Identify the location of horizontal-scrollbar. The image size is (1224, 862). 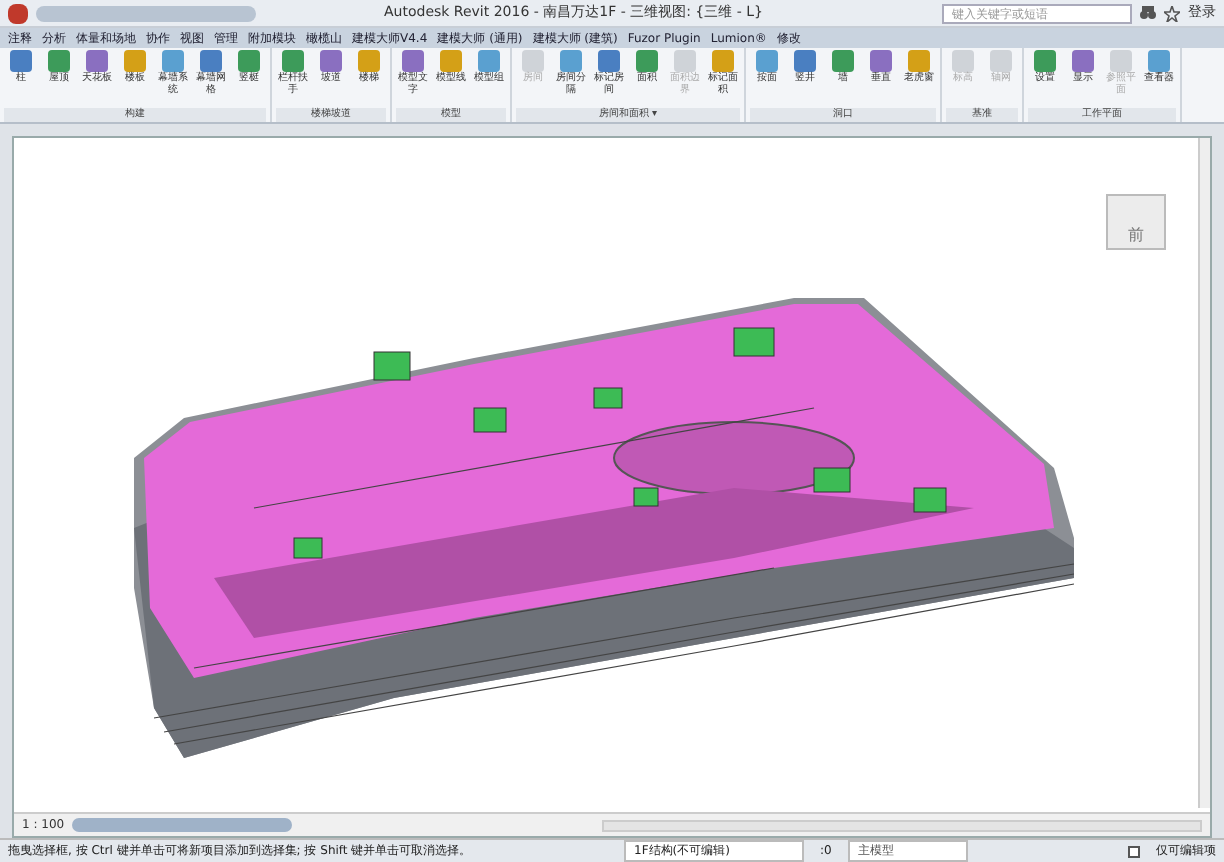
(902, 825).